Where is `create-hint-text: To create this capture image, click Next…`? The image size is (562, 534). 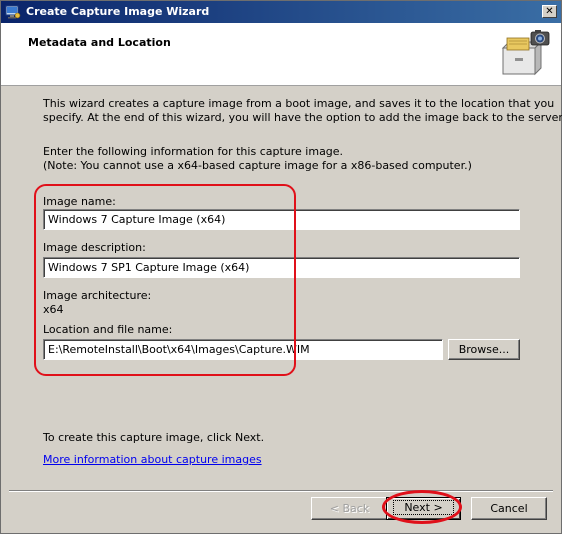
create-hint-text: To create this capture image, click Next… is located at coordinates (154, 437).